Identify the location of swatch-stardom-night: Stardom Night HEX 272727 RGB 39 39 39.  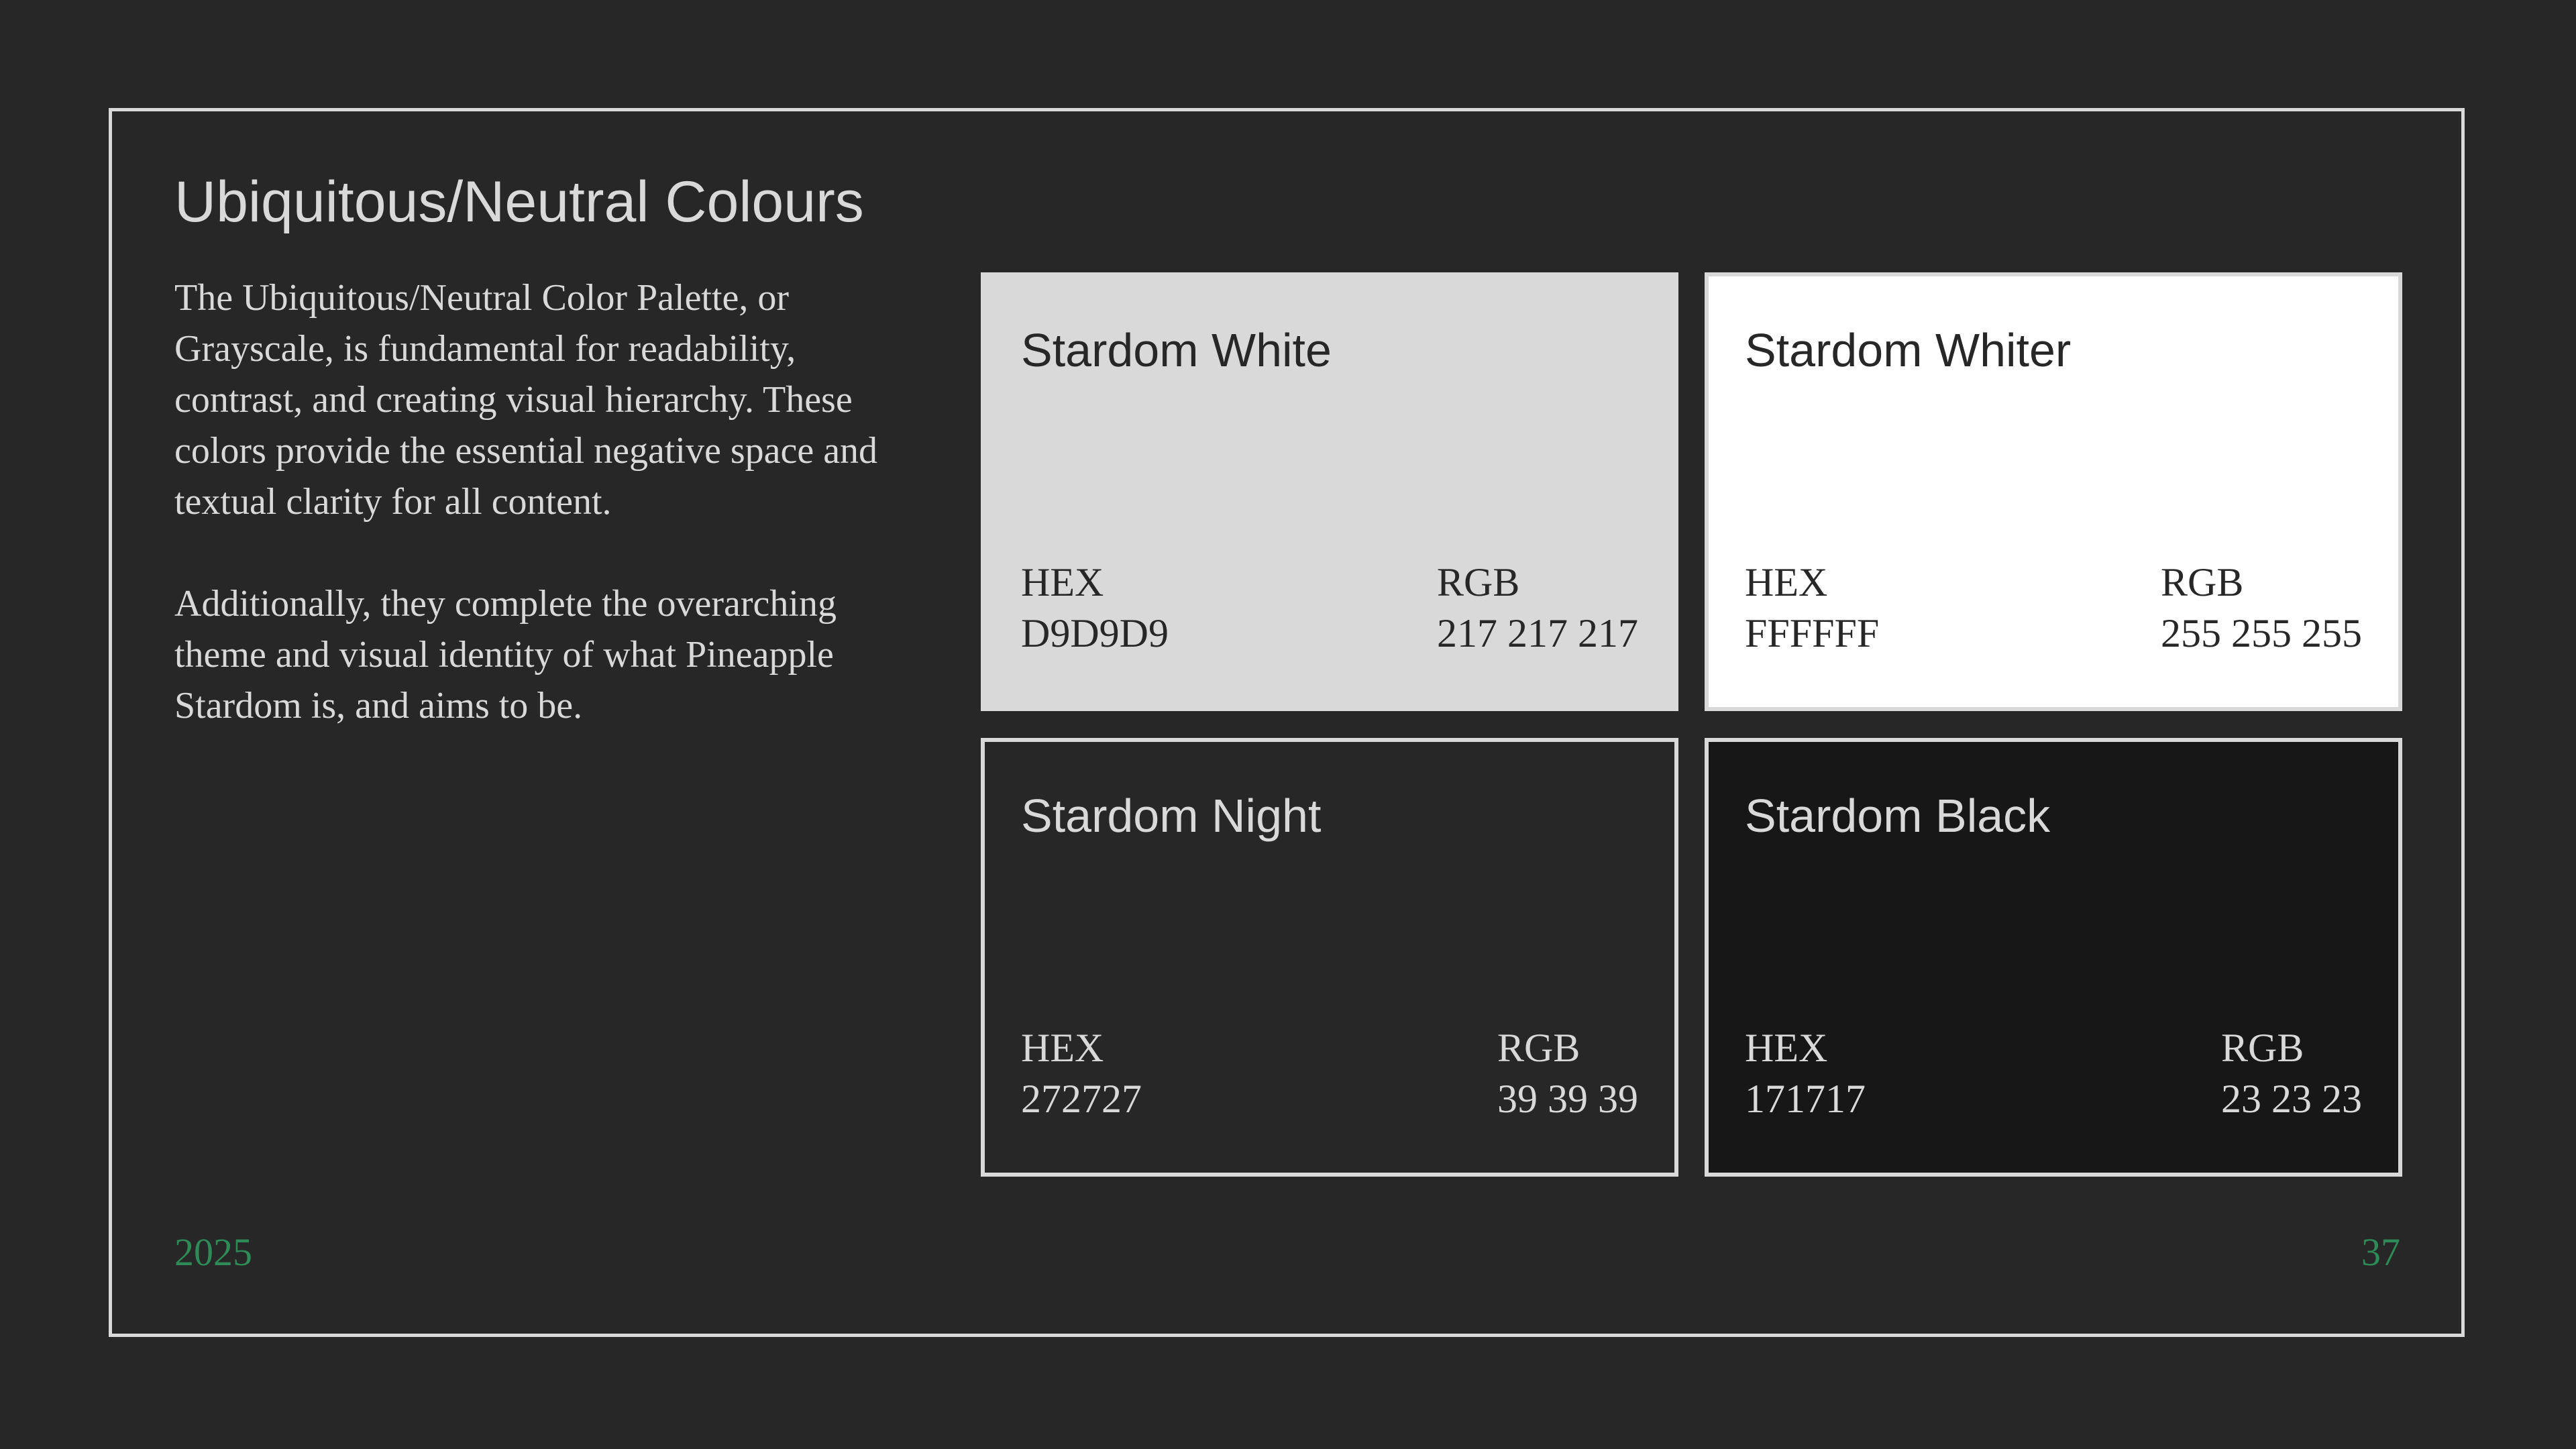
(1329, 957).